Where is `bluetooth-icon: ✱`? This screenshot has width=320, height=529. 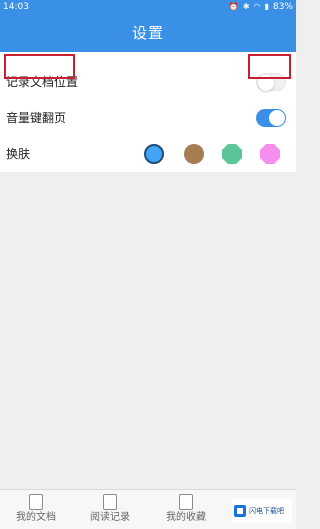 bluetooth-icon: ✱ is located at coordinates (246, 6).